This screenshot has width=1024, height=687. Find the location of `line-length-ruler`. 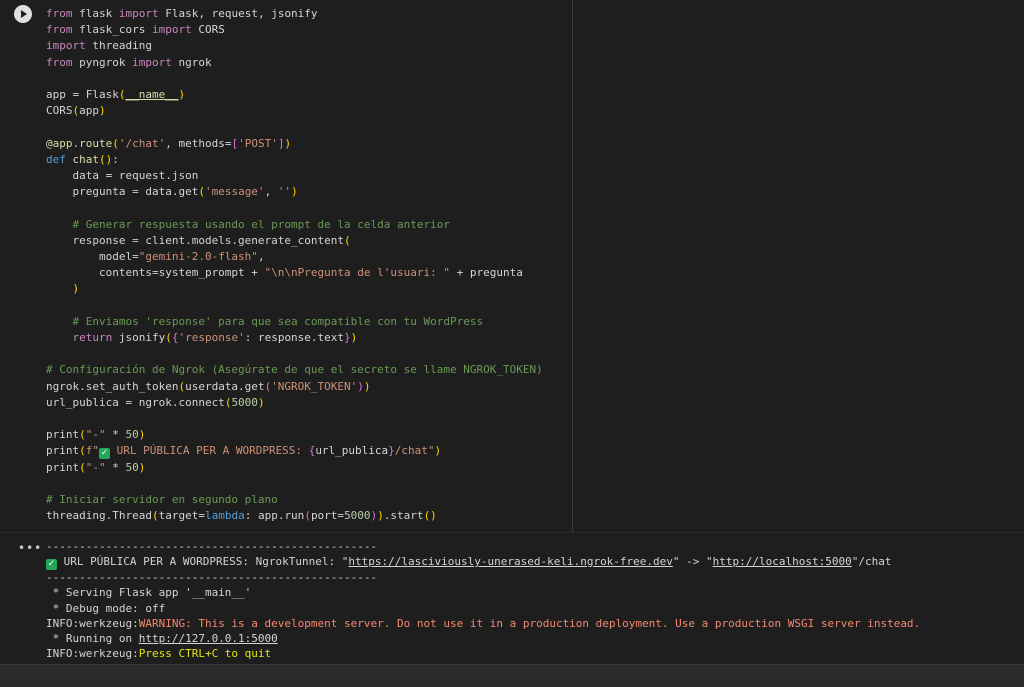

line-length-ruler is located at coordinates (572, 266).